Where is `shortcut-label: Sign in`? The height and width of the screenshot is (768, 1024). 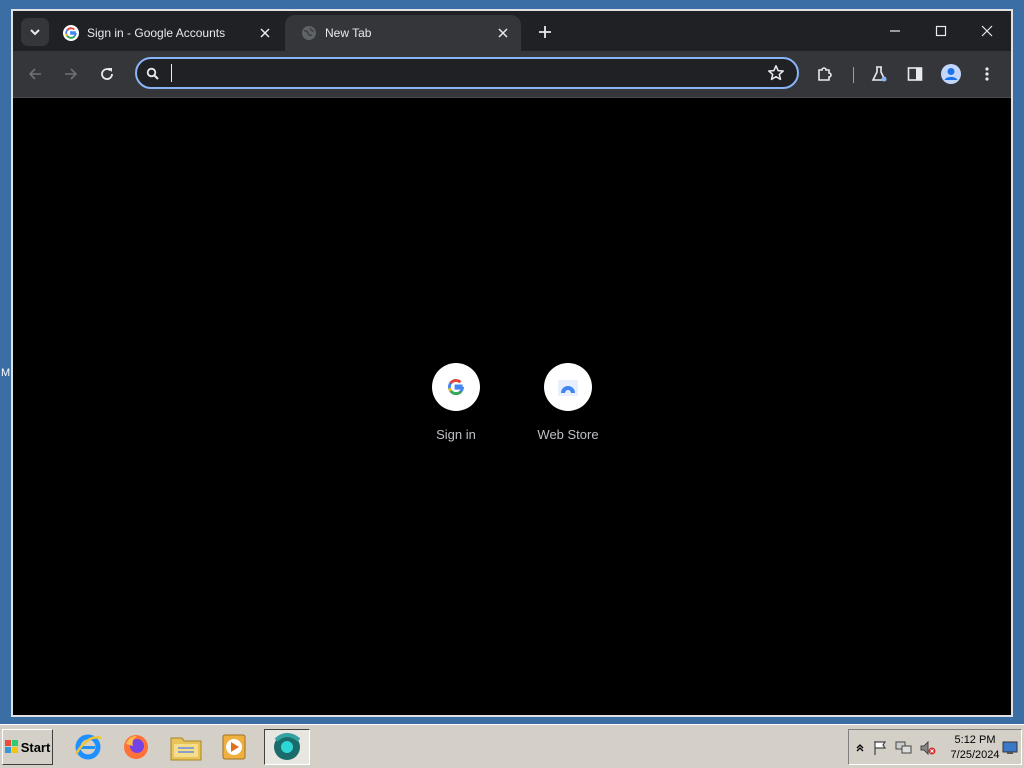 shortcut-label: Sign in is located at coordinates (456, 434).